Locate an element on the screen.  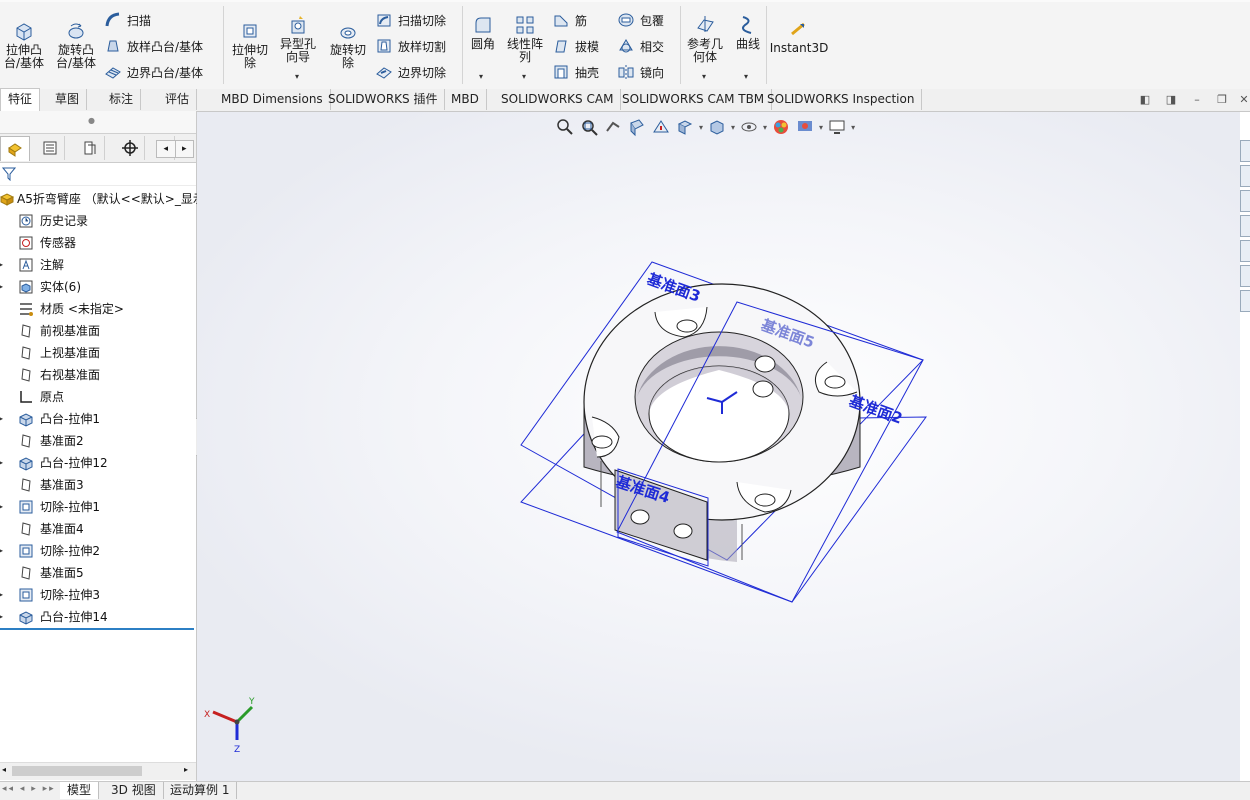
apply-scene-dropdown-icon: ▾ is located at coordinates (821, 127).